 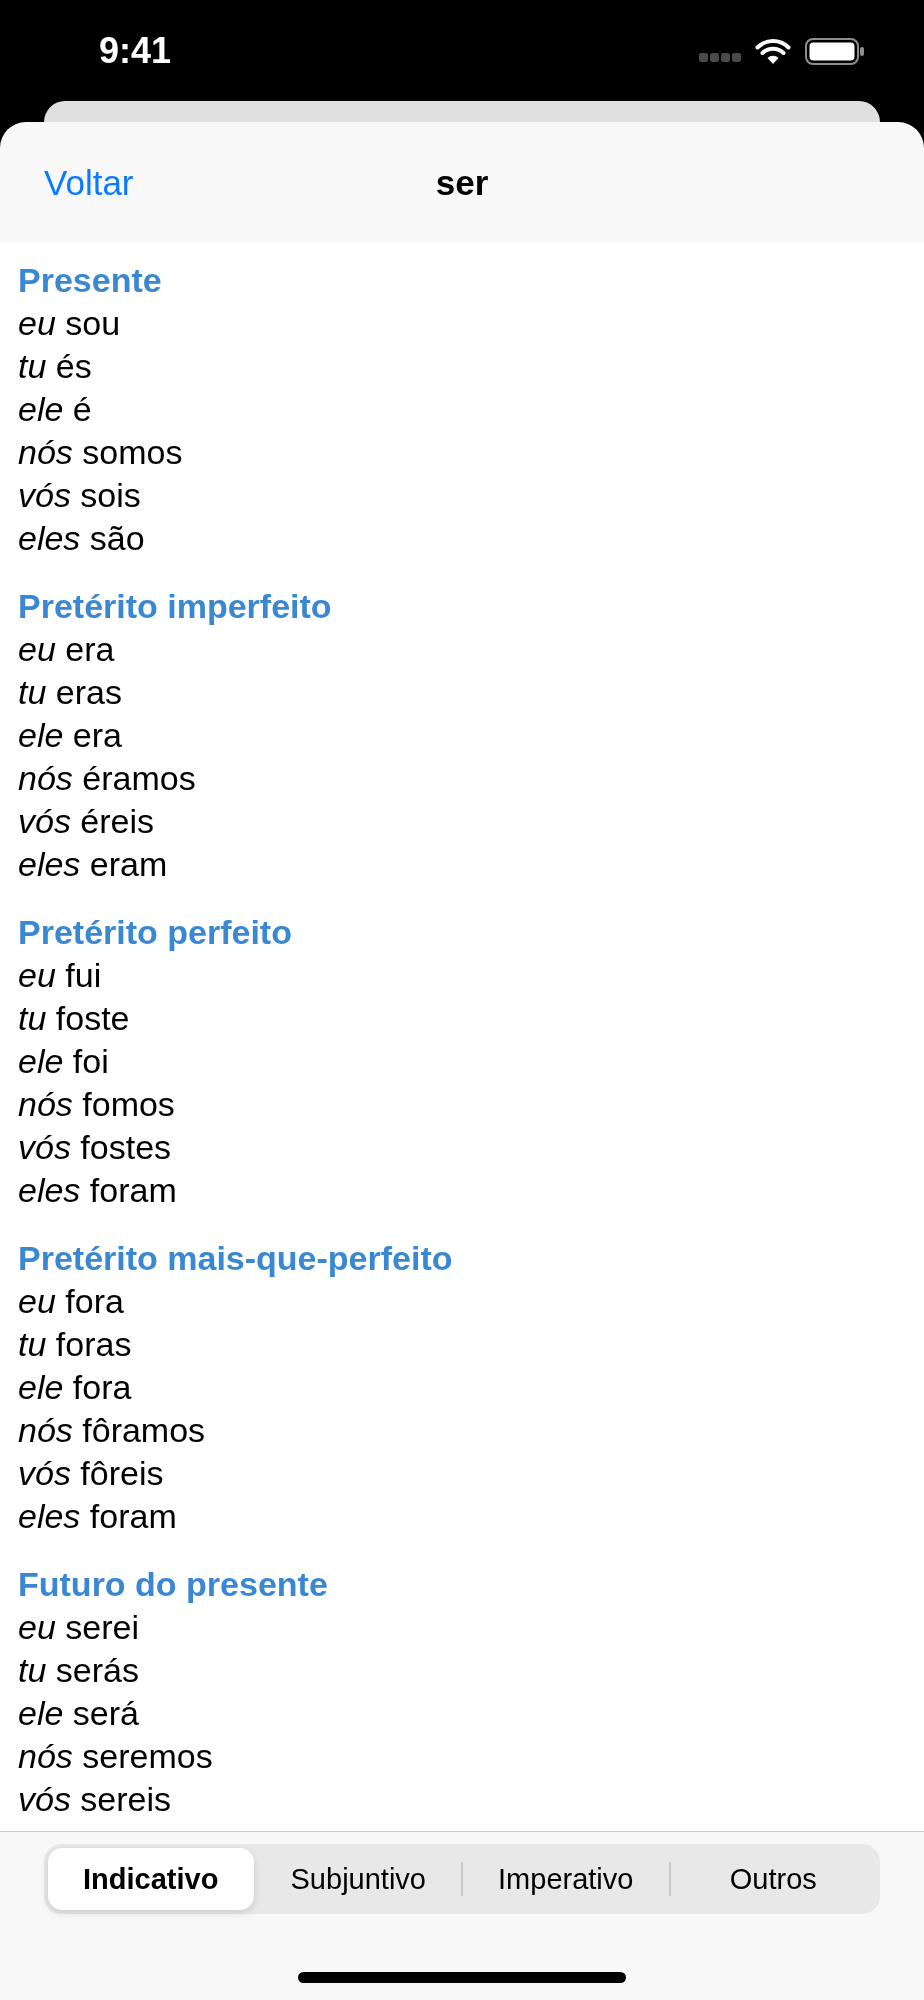 I want to click on conjugation-line: vós fôreis, so click(x=91, y=1473).